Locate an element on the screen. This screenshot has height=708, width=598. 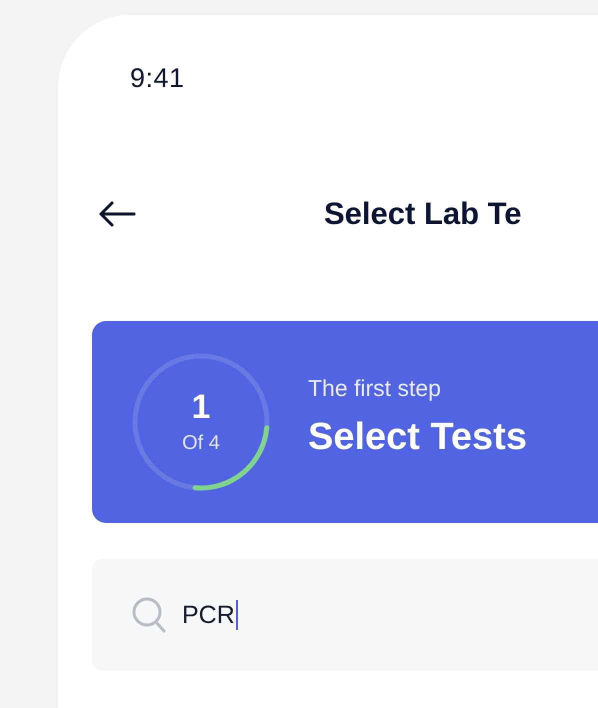
back-arrow-icon is located at coordinates (117, 214).